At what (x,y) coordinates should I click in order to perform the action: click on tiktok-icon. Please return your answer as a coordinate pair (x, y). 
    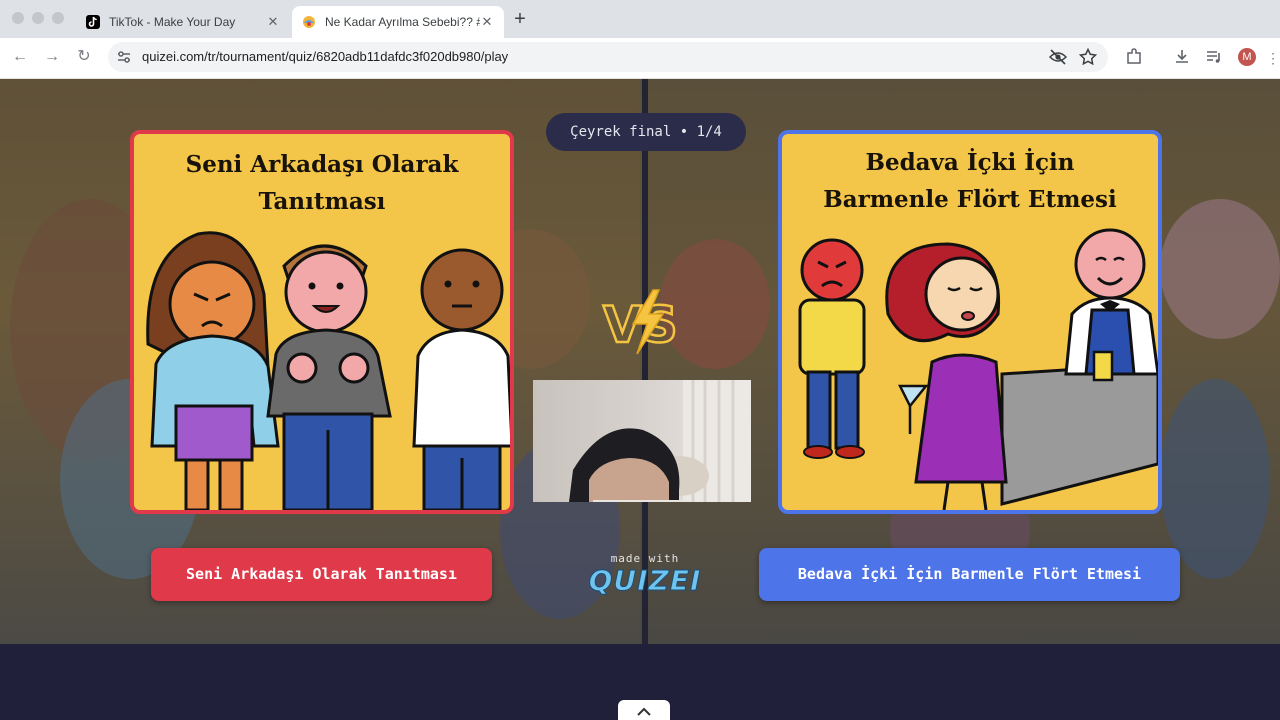
    Looking at the image, I should click on (93, 22).